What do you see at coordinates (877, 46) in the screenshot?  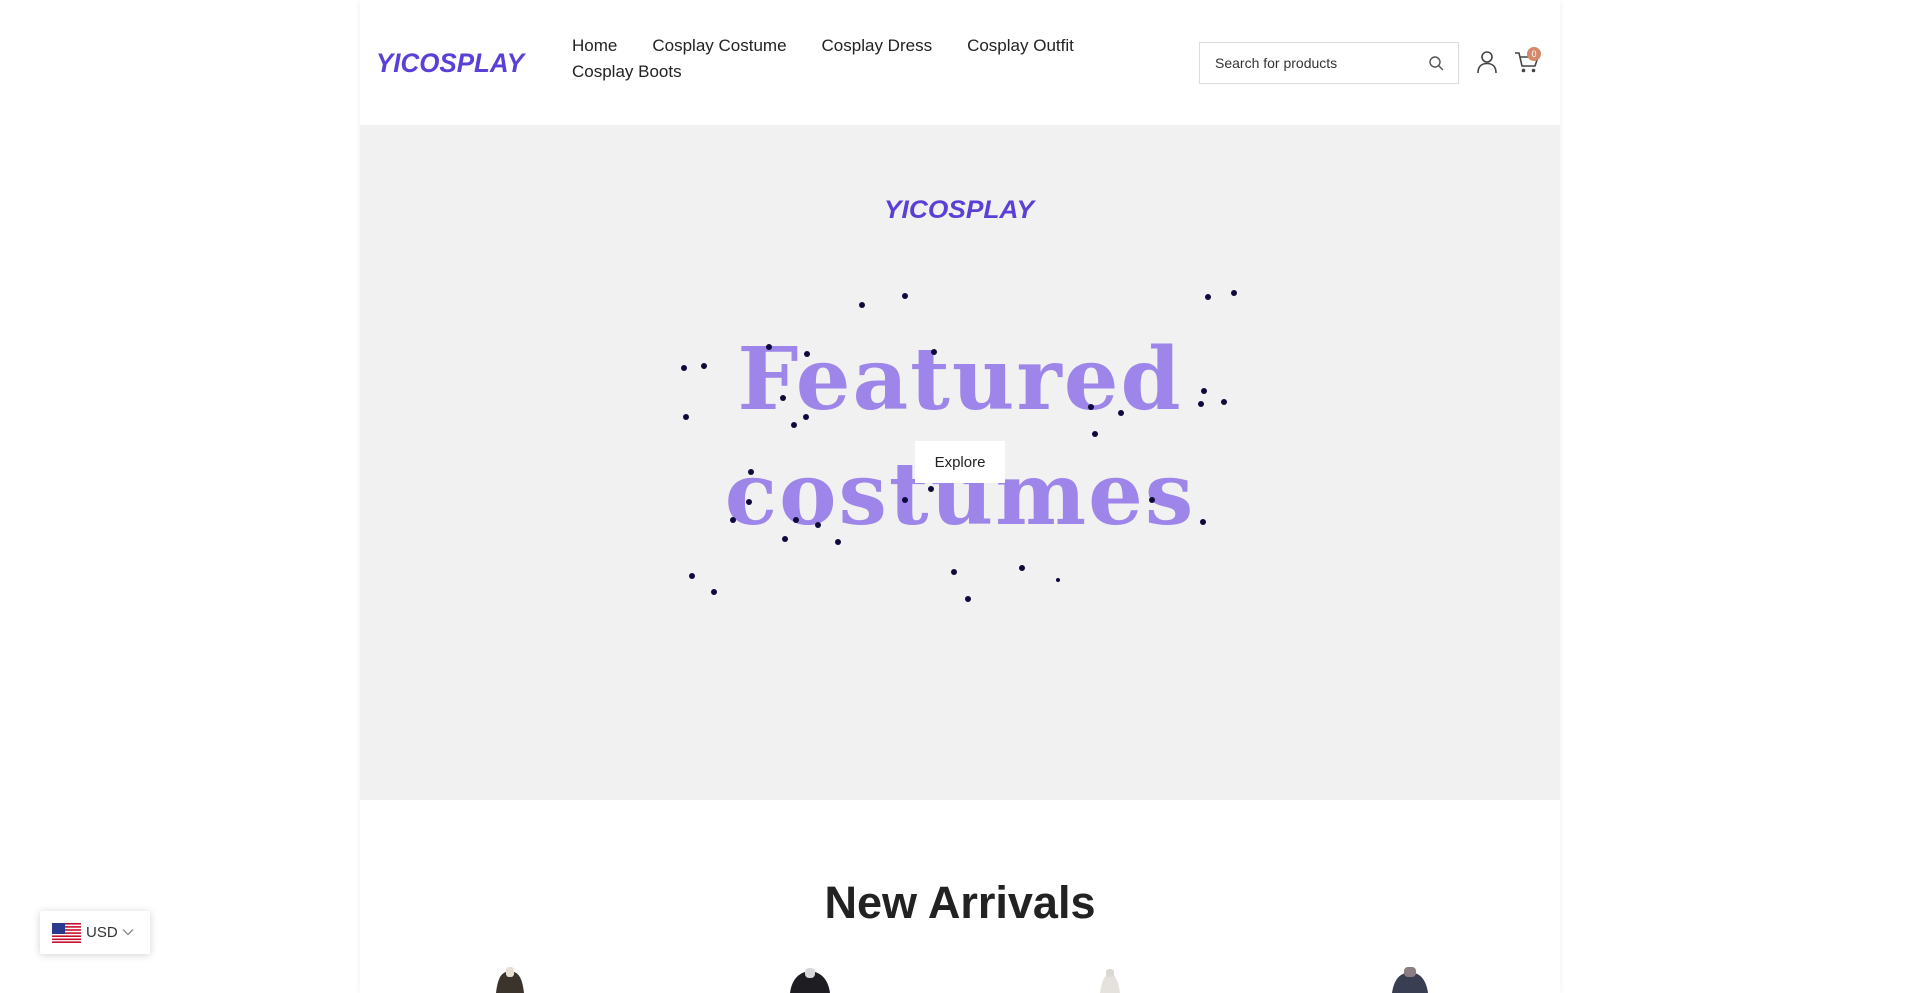 I see `nav-cosplay-dress: Cosplay Dress` at bounding box center [877, 46].